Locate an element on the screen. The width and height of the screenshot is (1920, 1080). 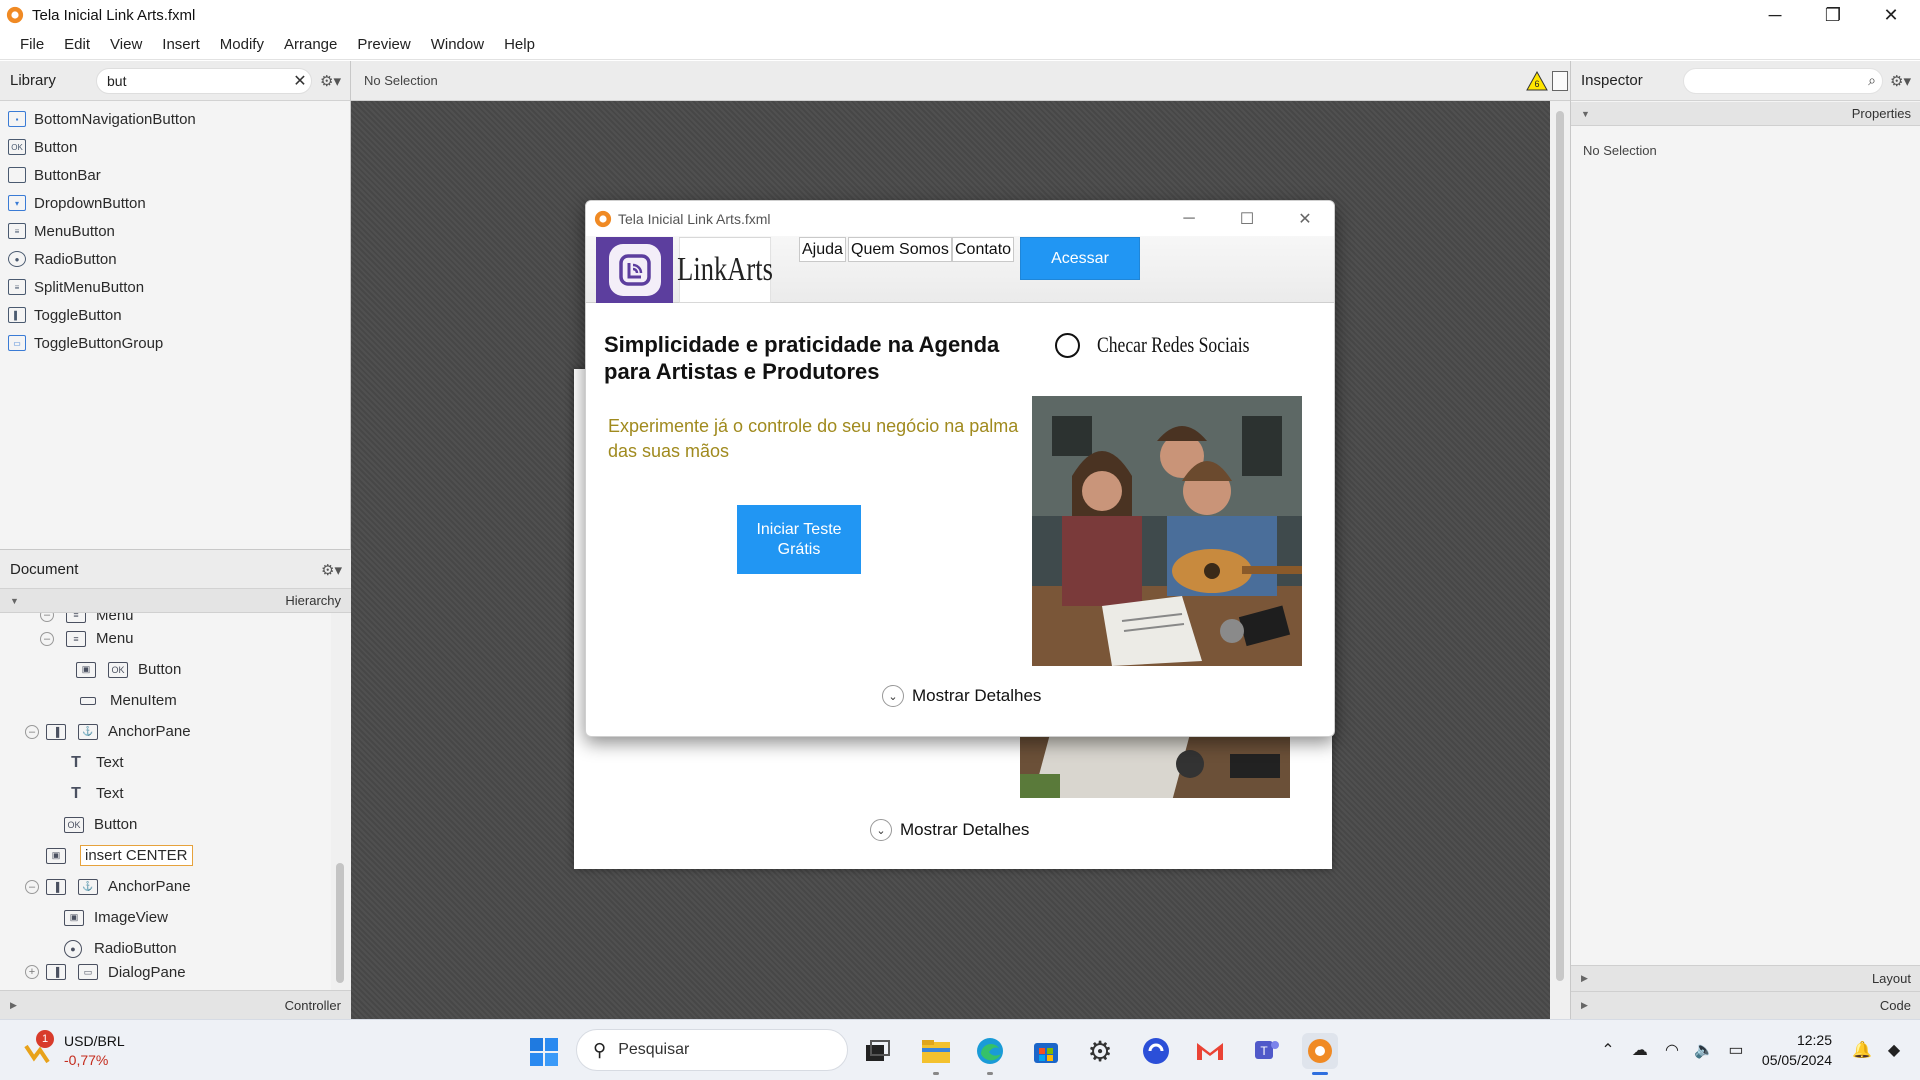
library-title: Library is located at coordinates (33, 80).